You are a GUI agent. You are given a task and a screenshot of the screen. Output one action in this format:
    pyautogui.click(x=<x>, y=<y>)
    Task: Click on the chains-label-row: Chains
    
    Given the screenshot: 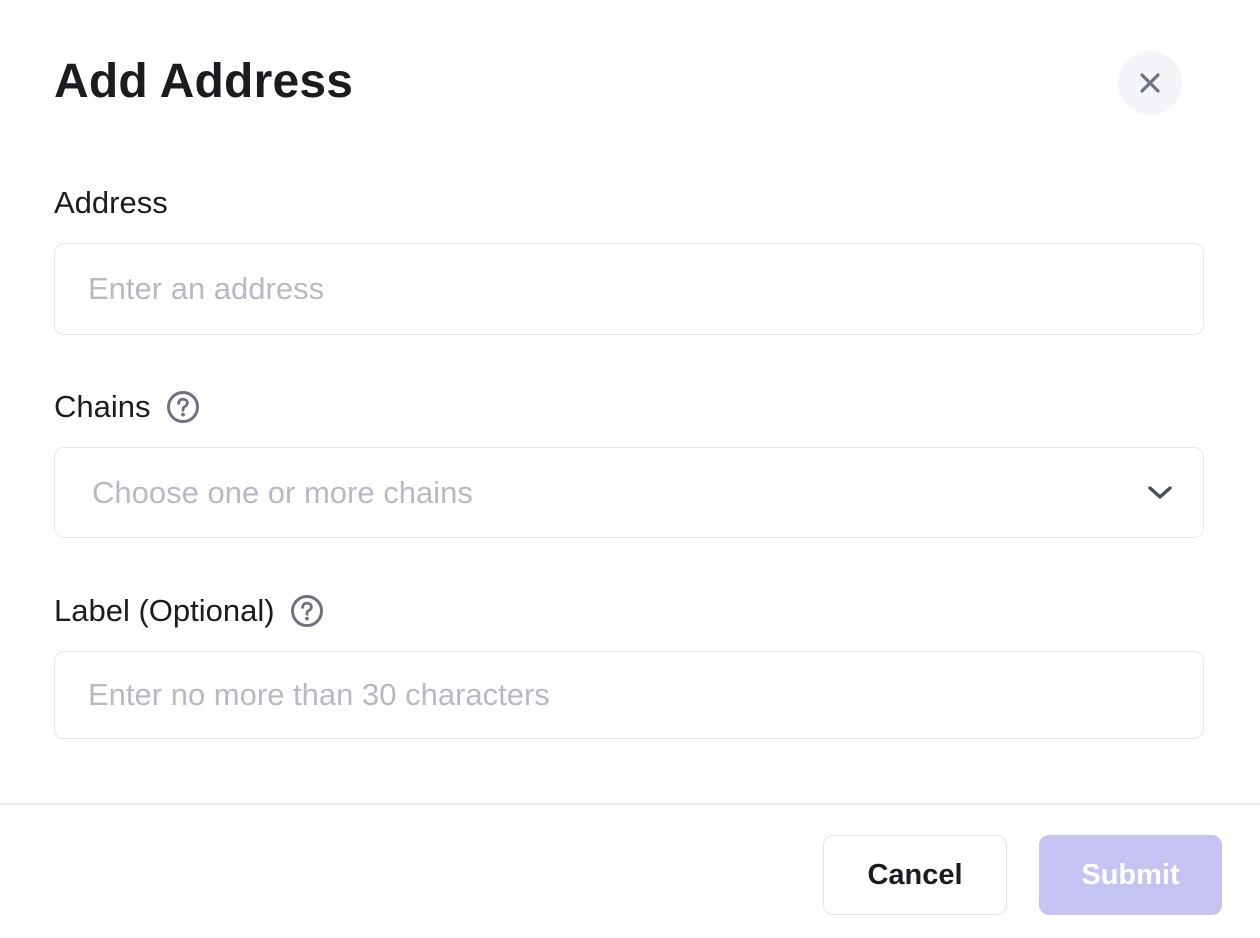 What is the action you would take?
    pyautogui.click(x=127, y=407)
    